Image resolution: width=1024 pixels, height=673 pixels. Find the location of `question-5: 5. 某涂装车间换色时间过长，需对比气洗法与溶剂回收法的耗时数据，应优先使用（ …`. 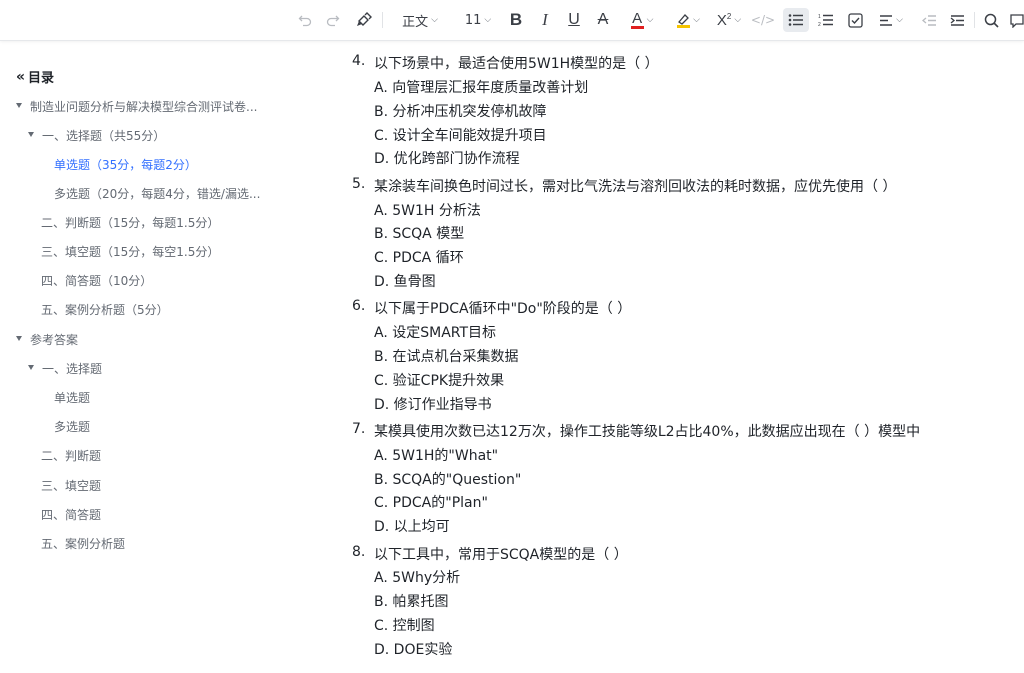

question-5: 5. 某涂装车间换色时间过长，需对比气洗法与溶剂回收法的耗时数据，应优先使用（ … is located at coordinates (624, 186).